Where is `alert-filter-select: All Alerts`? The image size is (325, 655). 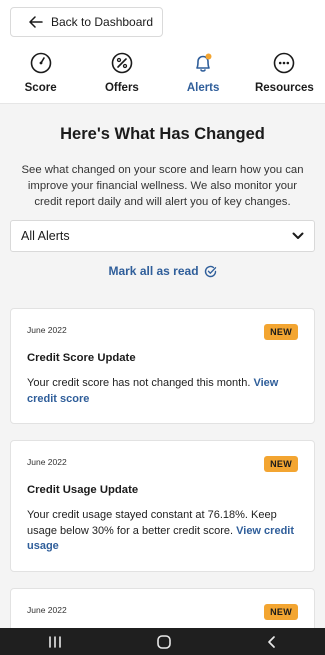 alert-filter-select: All Alerts is located at coordinates (162, 236).